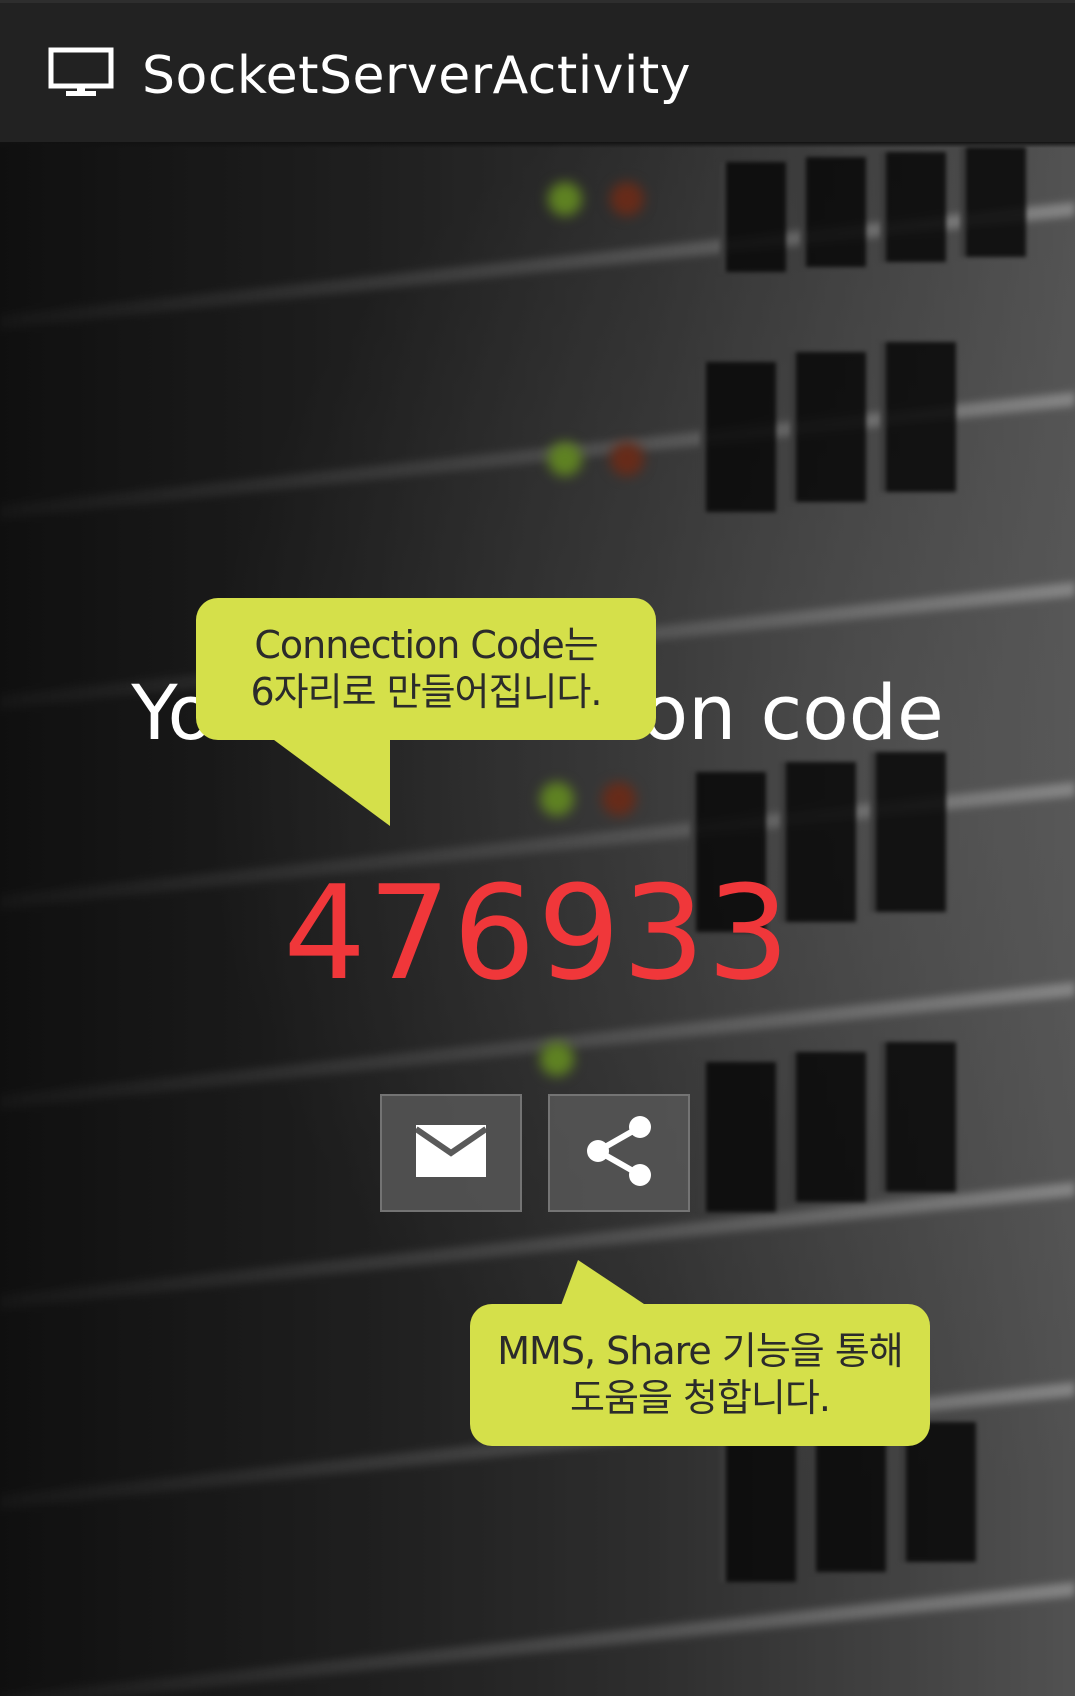 The height and width of the screenshot is (1696, 1075). Describe the element at coordinates (426, 645) in the screenshot. I see `tooltip-line: Connection Code는` at that location.